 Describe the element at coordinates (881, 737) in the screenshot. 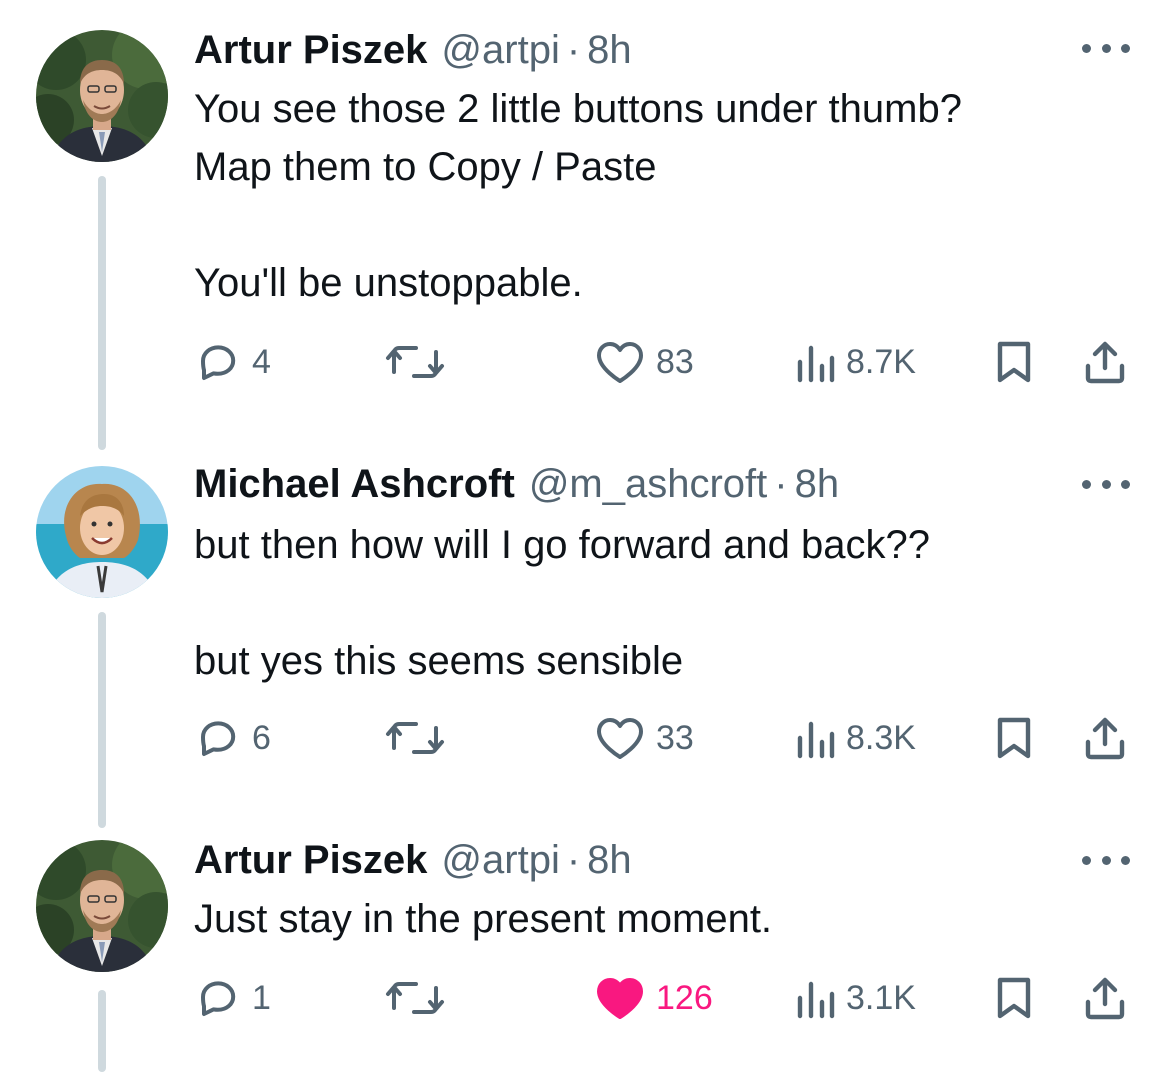

I see `views-count: 8.3K` at that location.